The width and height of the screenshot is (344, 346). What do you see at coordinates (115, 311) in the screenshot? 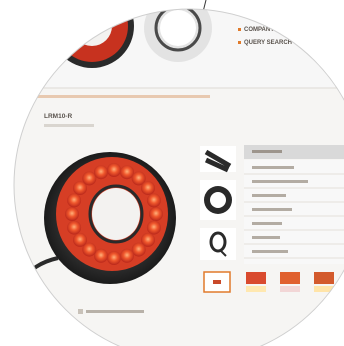
I see `footer-note` at bounding box center [115, 311].